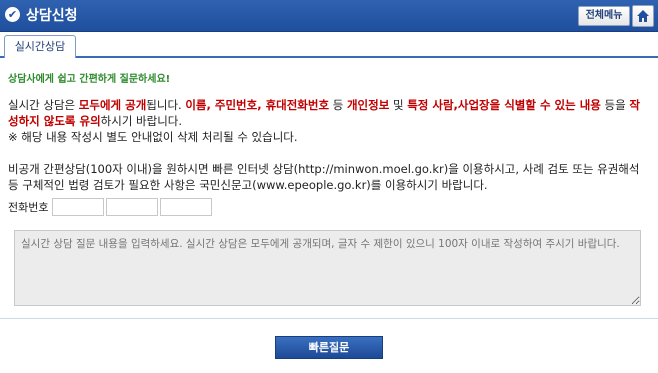  I want to click on phone-label: 전화번호, so click(28, 207).